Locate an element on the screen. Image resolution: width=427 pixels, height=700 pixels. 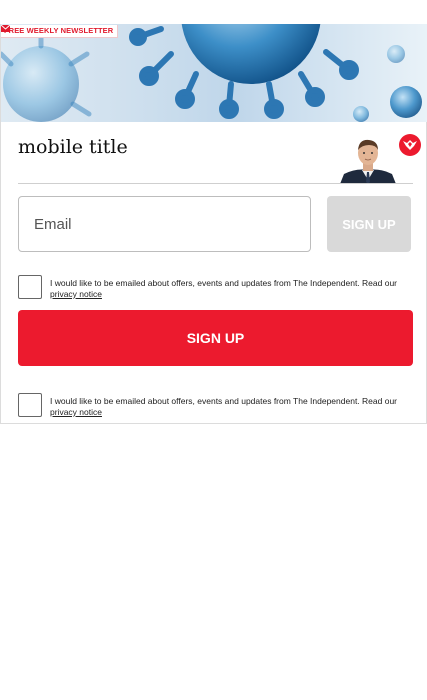
privacy-notice-link-2: privacy notice is located at coordinates (76, 412).